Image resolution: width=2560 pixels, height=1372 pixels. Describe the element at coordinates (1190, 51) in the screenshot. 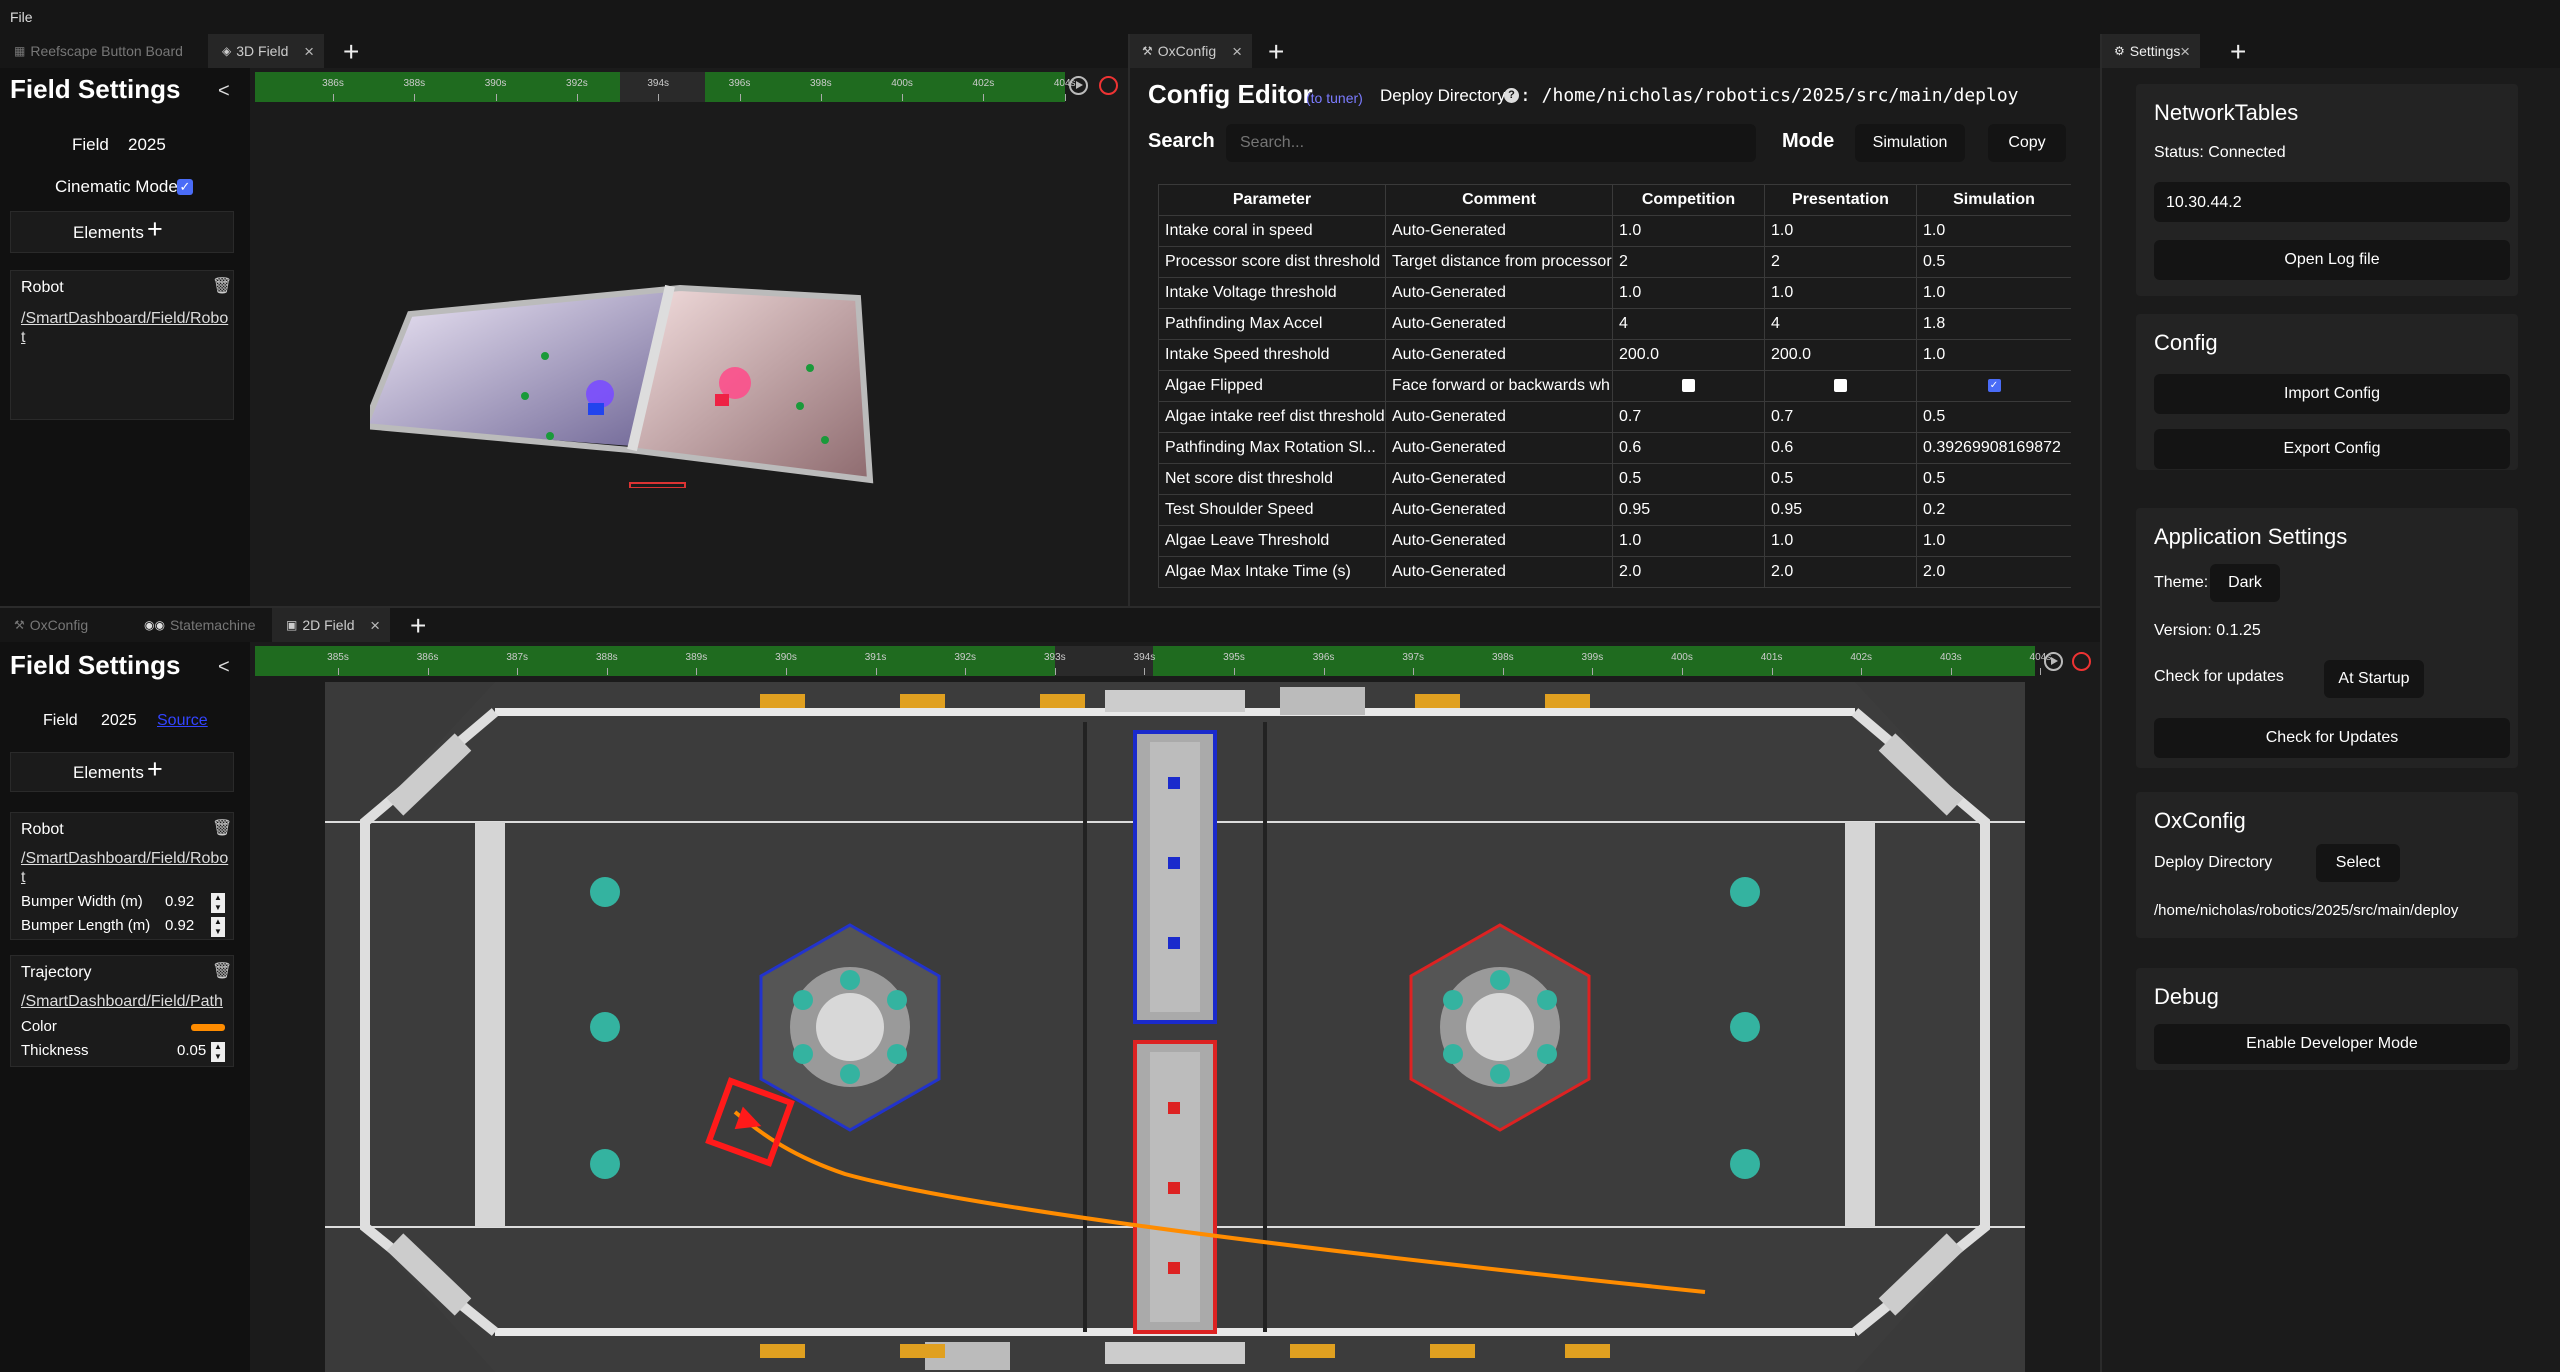

I see `tab-oxconfig: ⚒ OxConfig ×` at that location.